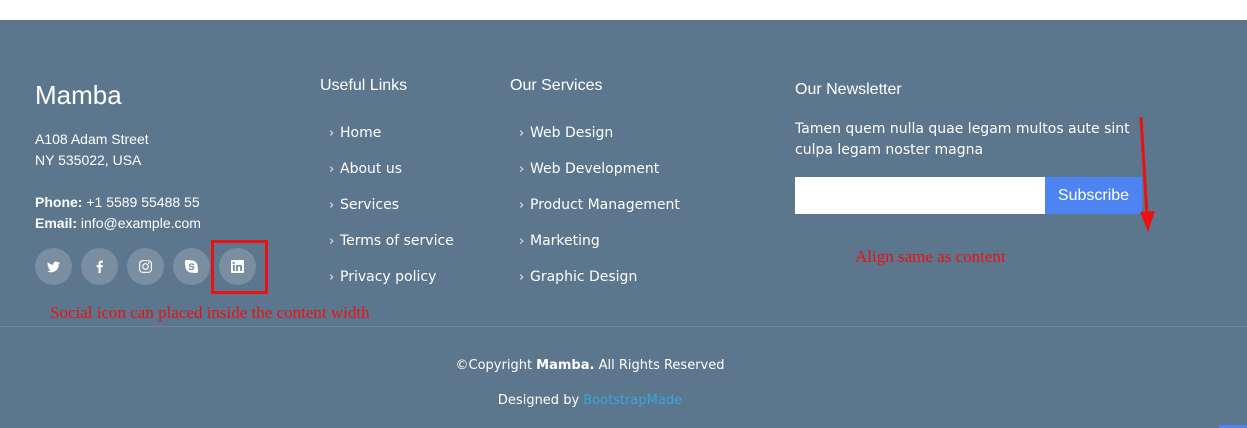 Image resolution: width=1247 pixels, height=428 pixels. What do you see at coordinates (92, 139) in the screenshot?
I see `address-street: A108 Adam Street` at bounding box center [92, 139].